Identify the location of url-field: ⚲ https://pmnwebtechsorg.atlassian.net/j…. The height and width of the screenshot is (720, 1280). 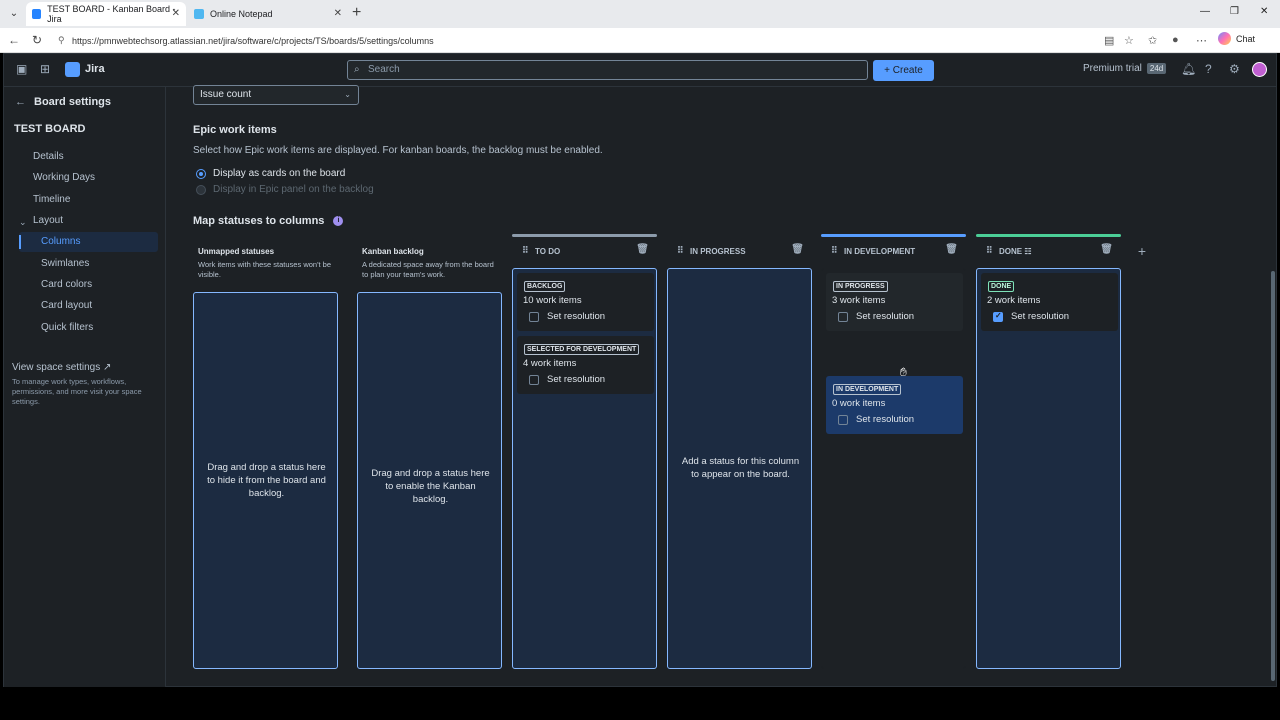
(576, 40).